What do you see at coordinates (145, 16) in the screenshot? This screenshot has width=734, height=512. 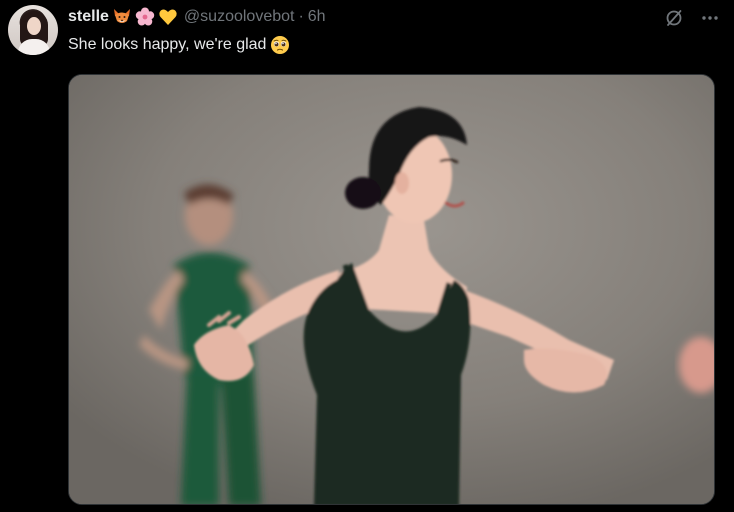 I see `cherry-blossom-emoji-icon` at bounding box center [145, 16].